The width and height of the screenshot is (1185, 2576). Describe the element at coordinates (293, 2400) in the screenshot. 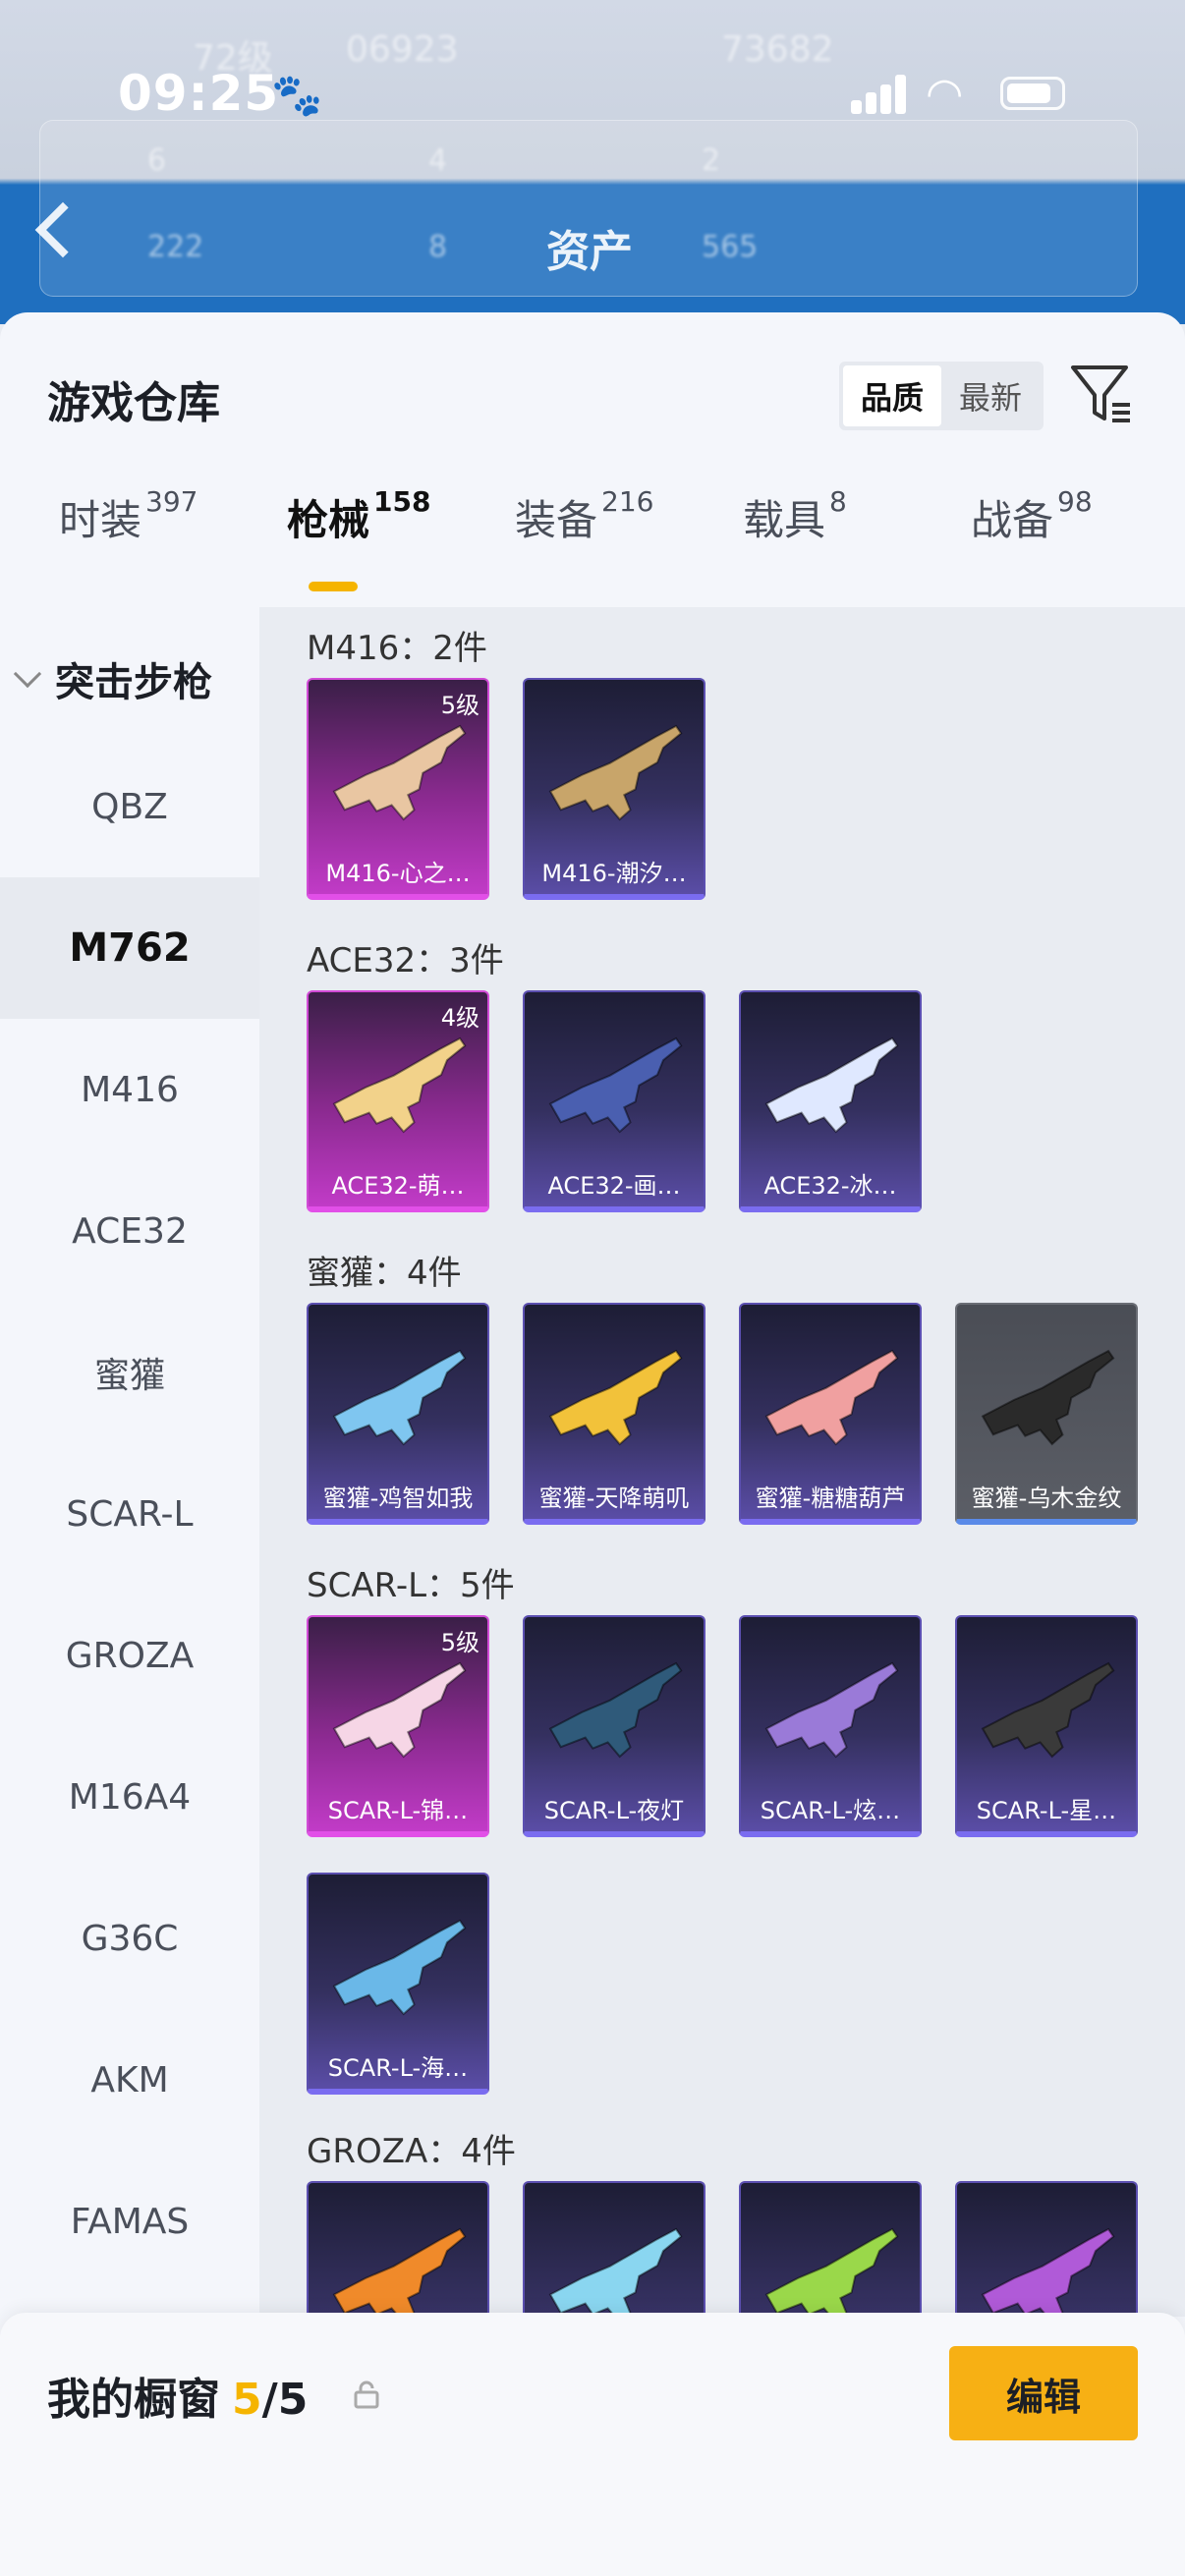

I see `showcase-total: 5` at that location.